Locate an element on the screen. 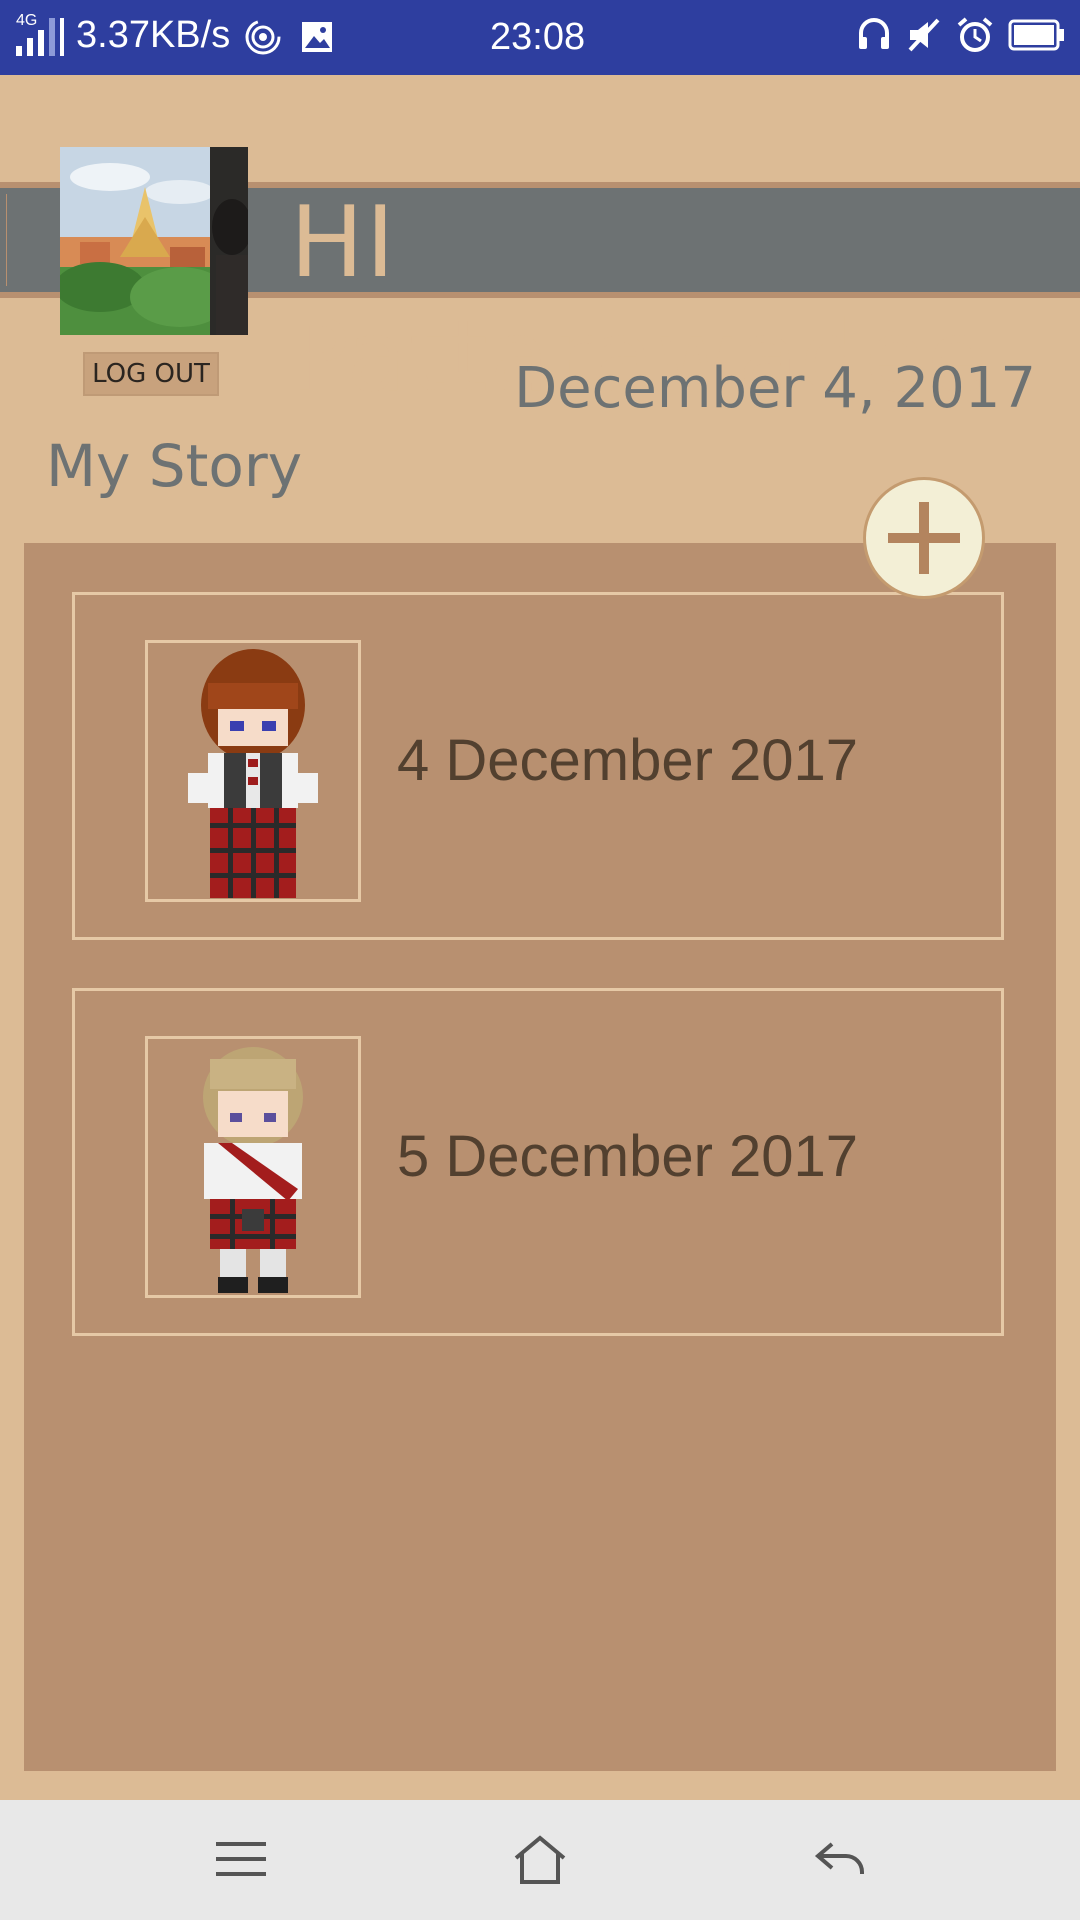  signal-icon: 4G is located at coordinates (39, 35).